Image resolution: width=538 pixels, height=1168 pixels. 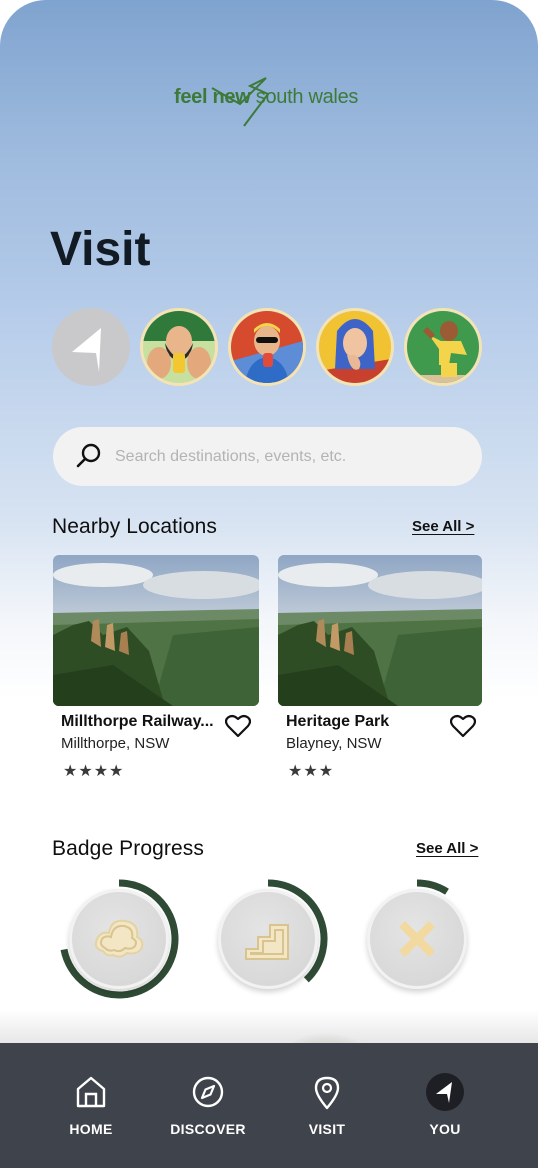 I want to click on location-arrow-icon, so click(x=86, y=350).